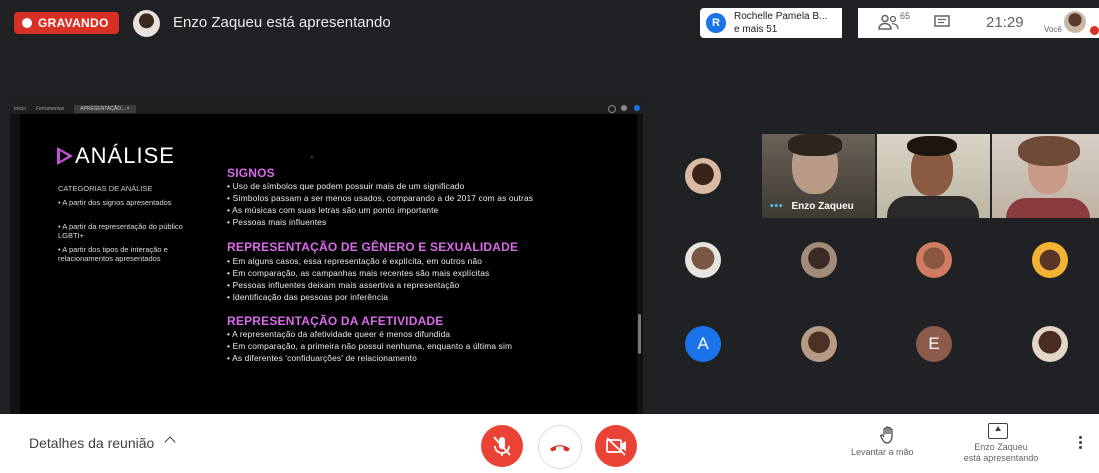  What do you see at coordinates (170, 442) in the screenshot?
I see `chevron-up-icon` at bounding box center [170, 442].